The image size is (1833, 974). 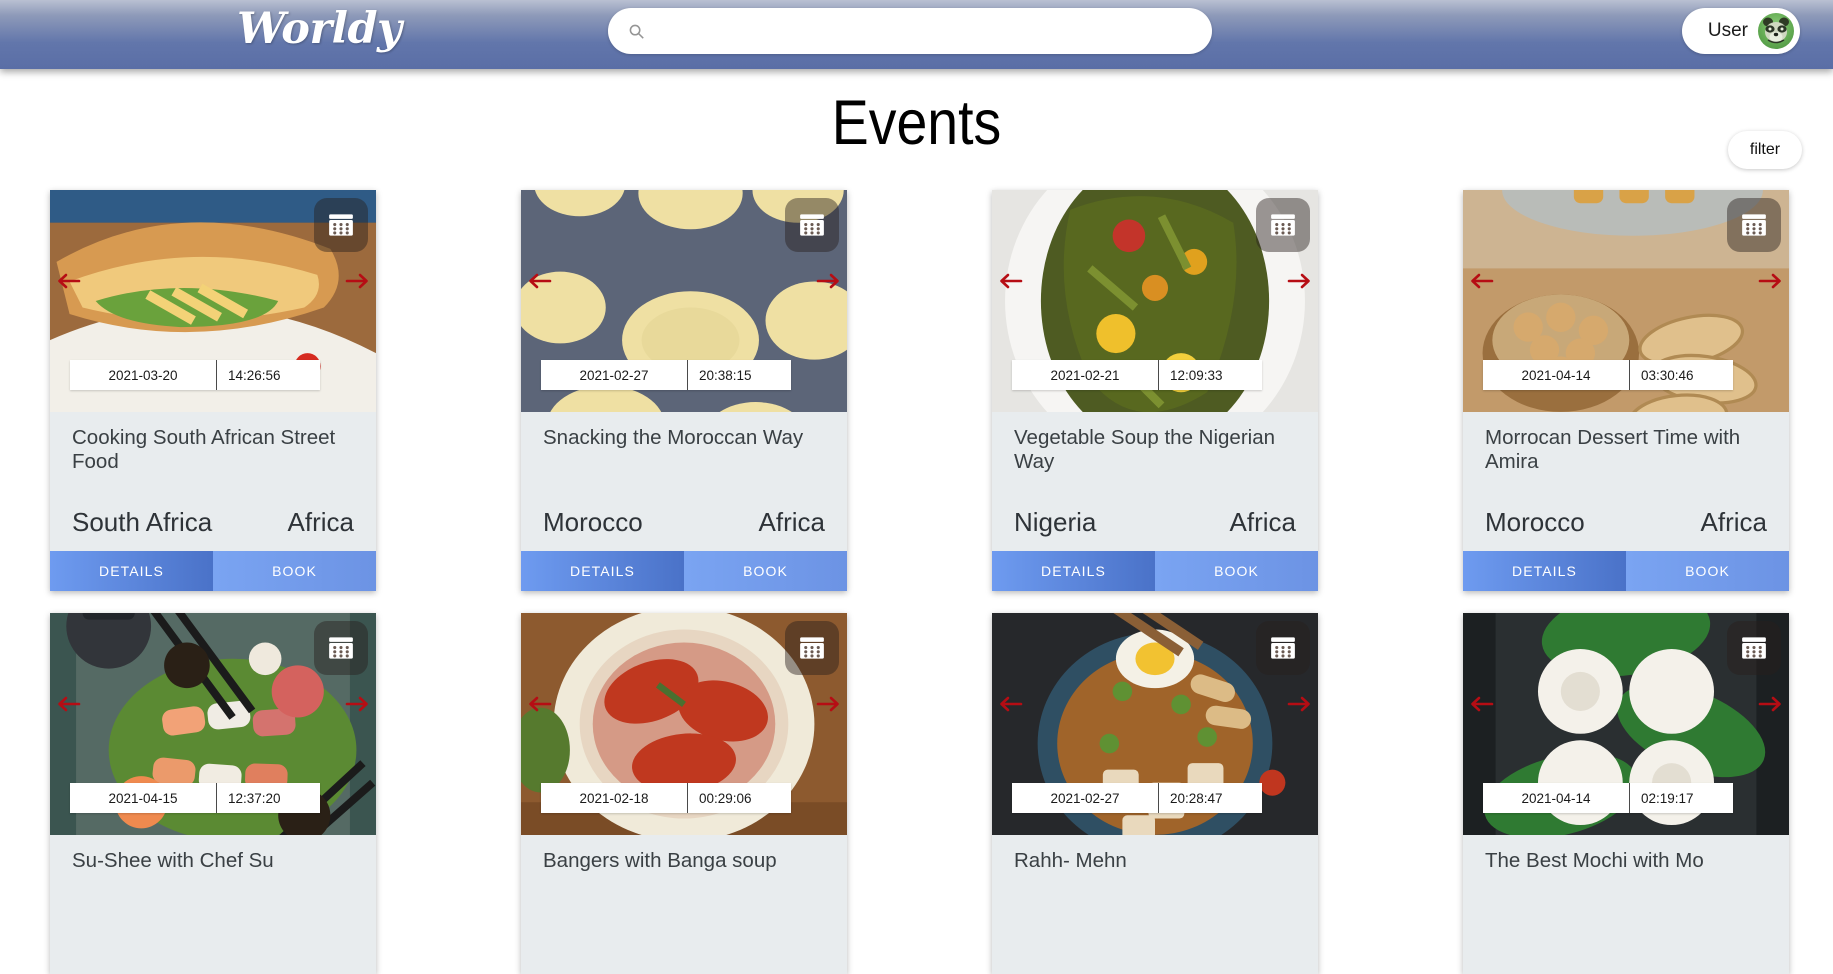 I want to click on event-info: The Best Mochi with Mo, so click(x=1626, y=904).